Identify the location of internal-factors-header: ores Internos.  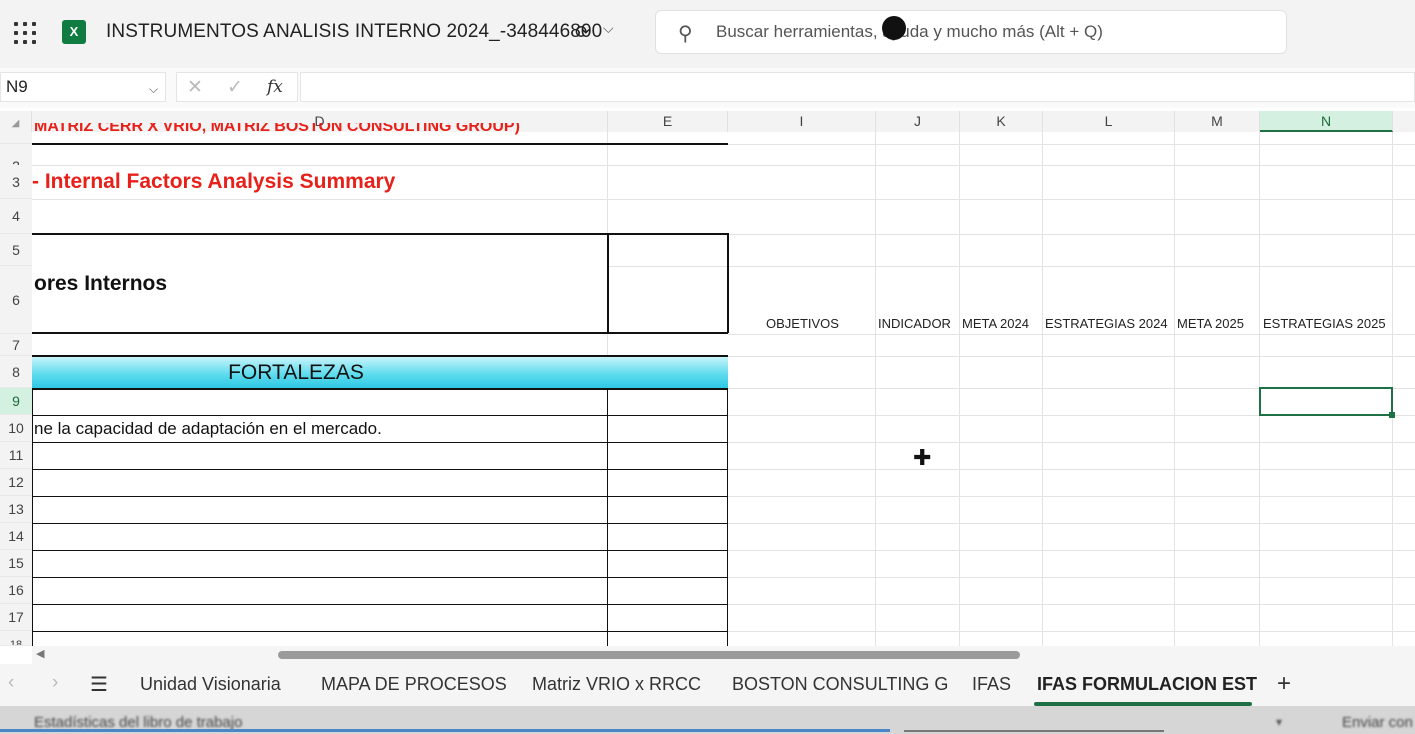
(101, 283).